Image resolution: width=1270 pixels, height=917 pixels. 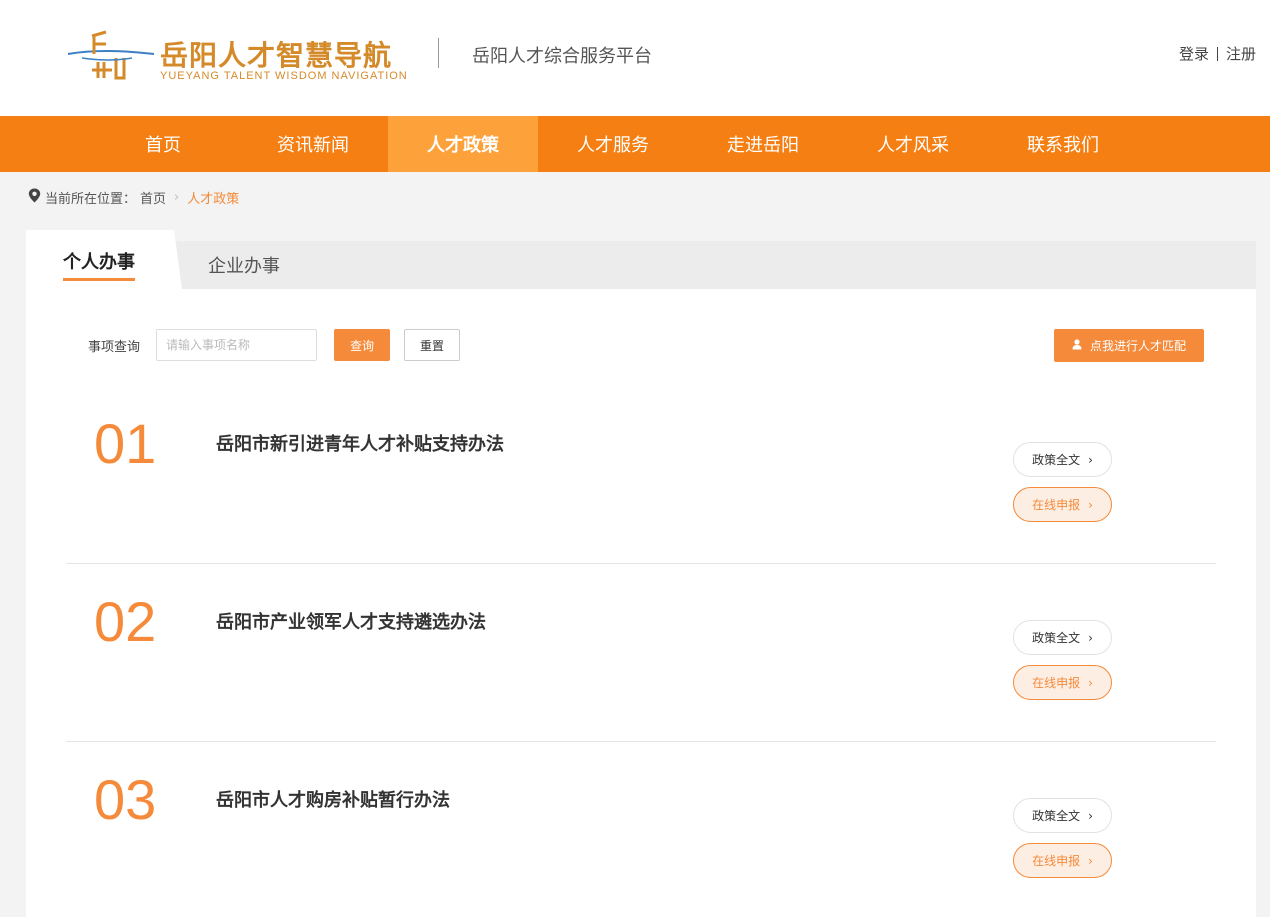 I want to click on search-label: 事项查询, so click(x=114, y=347).